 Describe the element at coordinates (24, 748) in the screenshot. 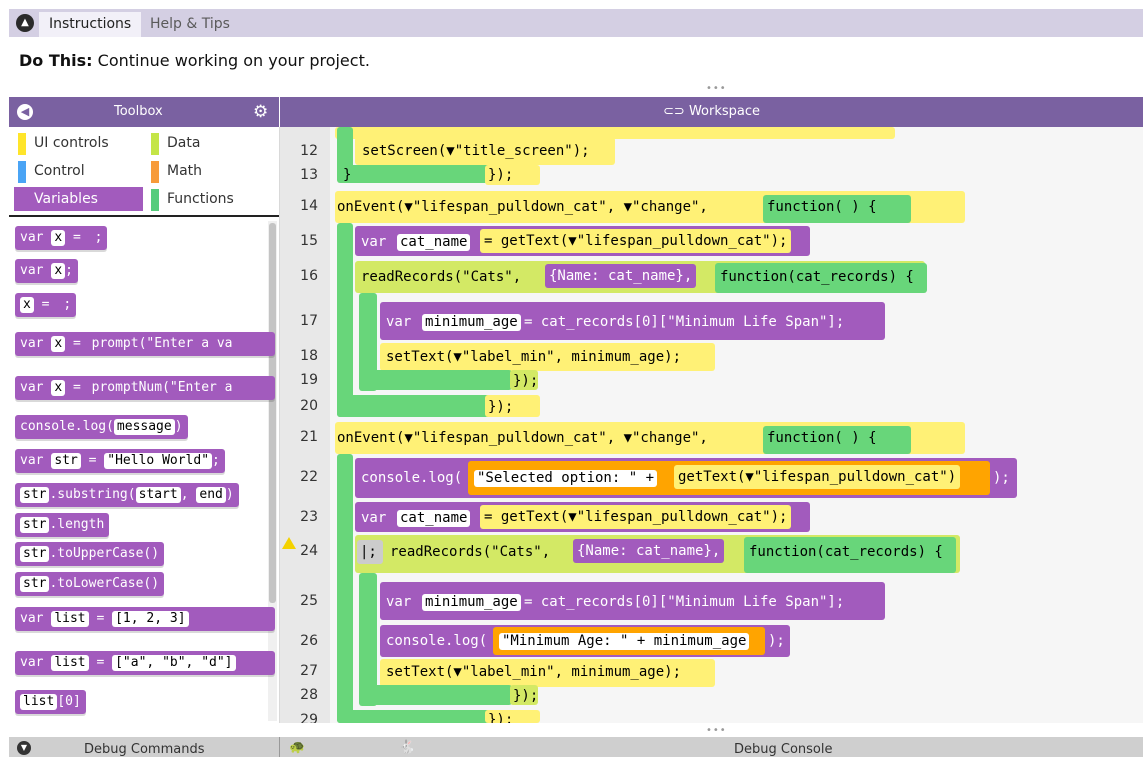

I see `expand-debug-icon: ▼` at that location.